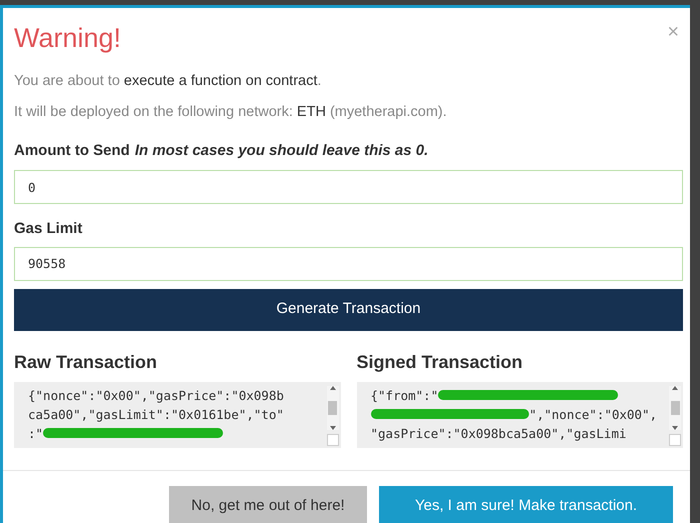 The height and width of the screenshot is (523, 700). What do you see at coordinates (281, 150) in the screenshot?
I see `field-hint: In most cases you should leave this as 0.` at bounding box center [281, 150].